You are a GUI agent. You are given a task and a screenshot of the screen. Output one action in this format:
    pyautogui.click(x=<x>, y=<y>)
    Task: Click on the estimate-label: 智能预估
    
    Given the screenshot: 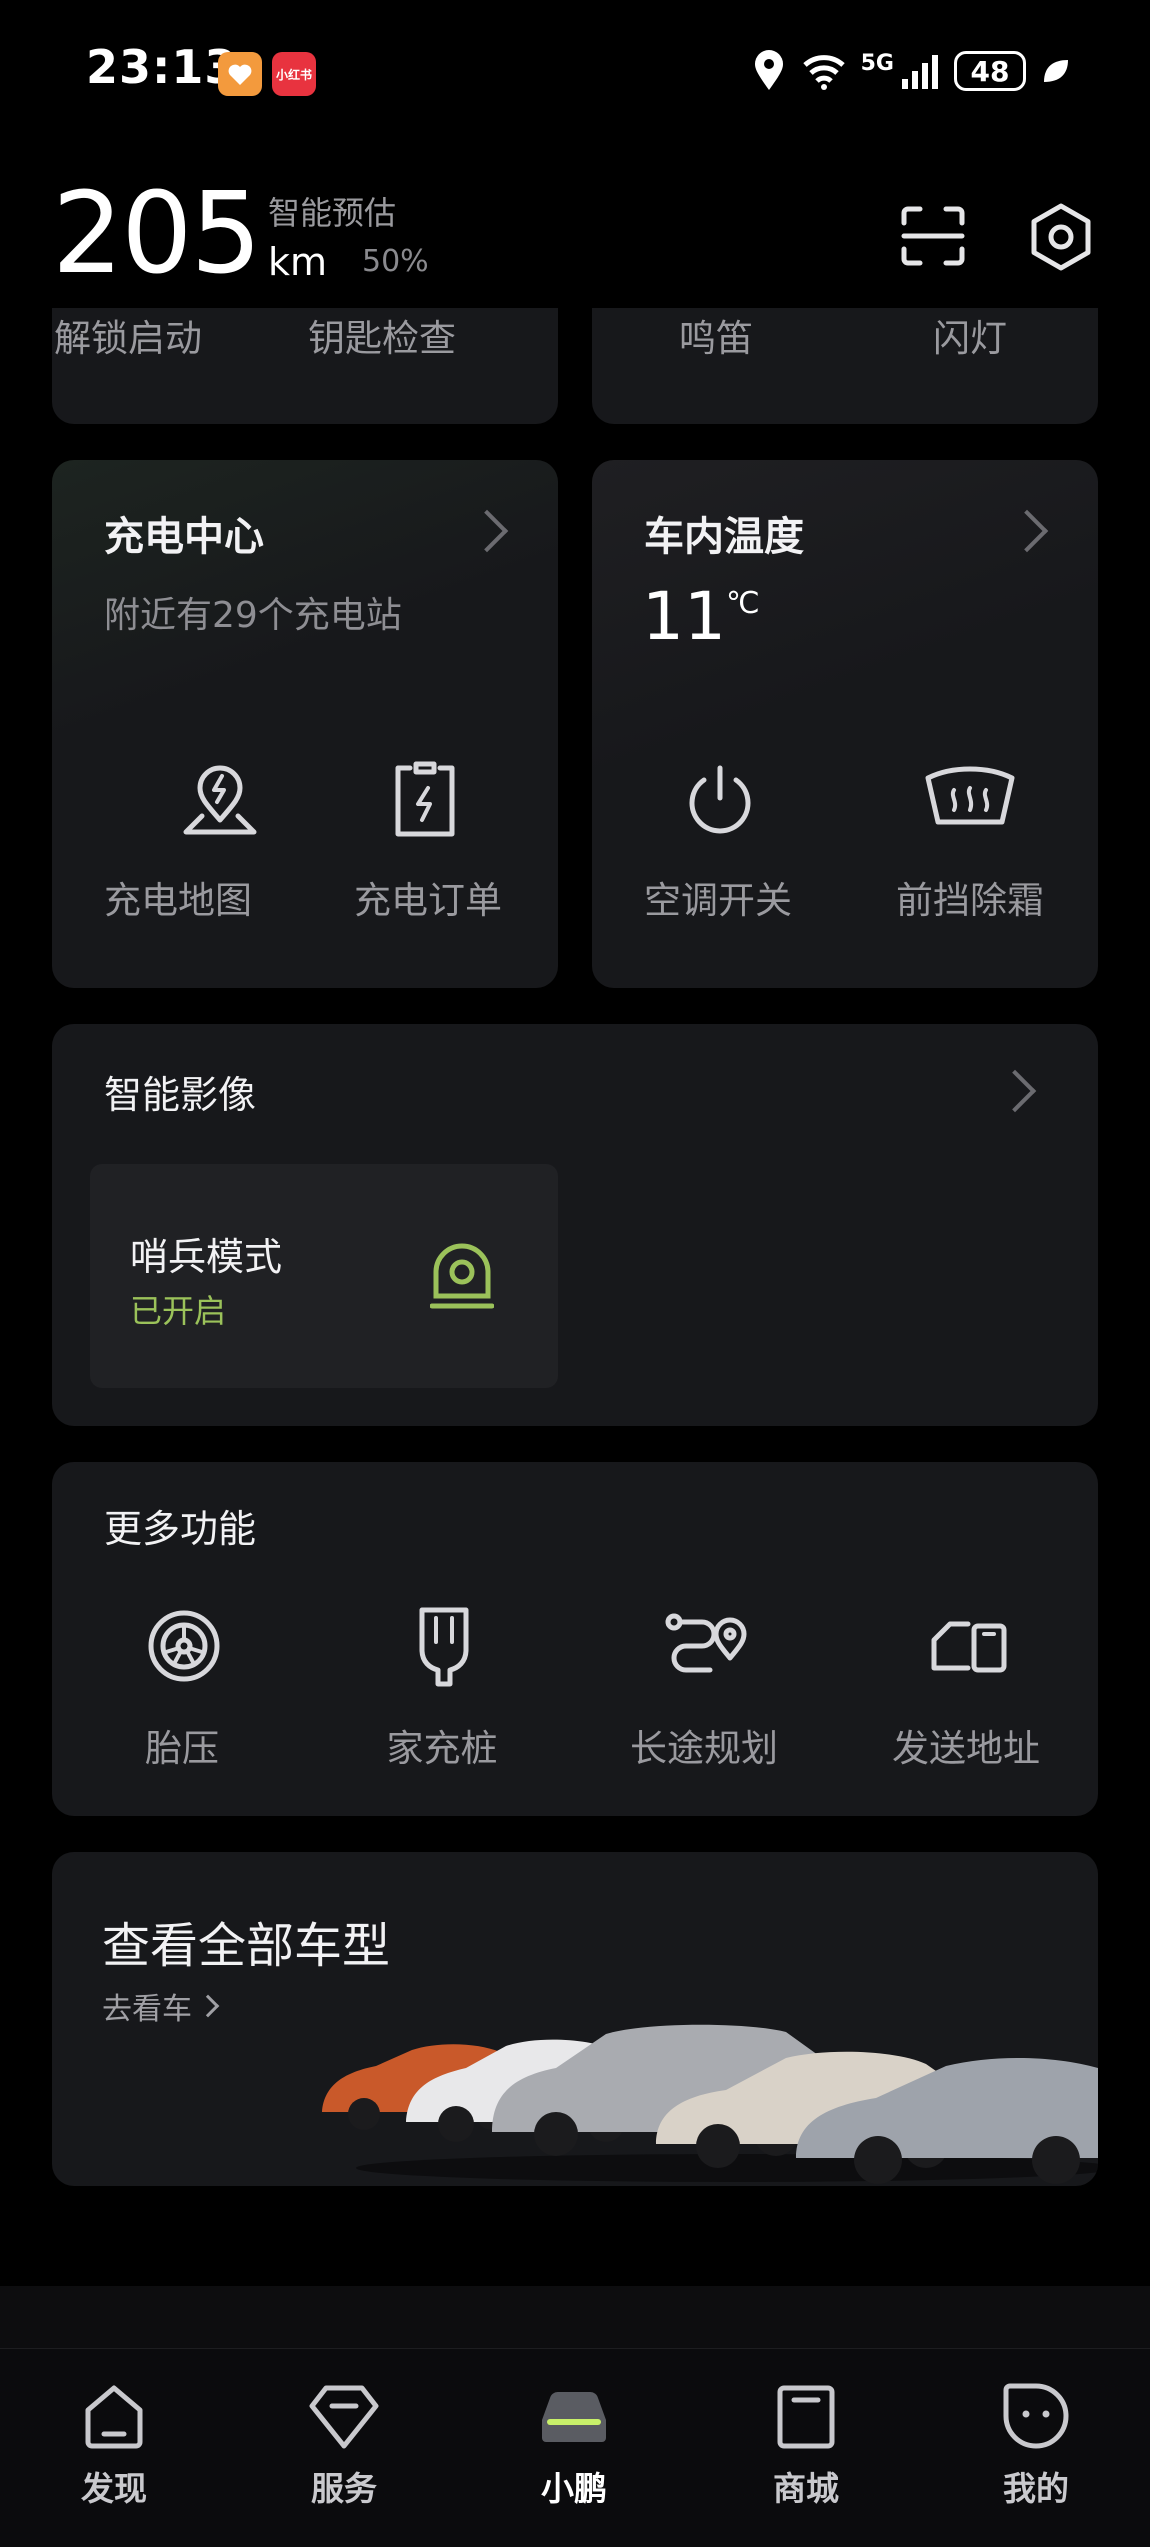 What is the action you would take?
    pyautogui.click(x=332, y=213)
    